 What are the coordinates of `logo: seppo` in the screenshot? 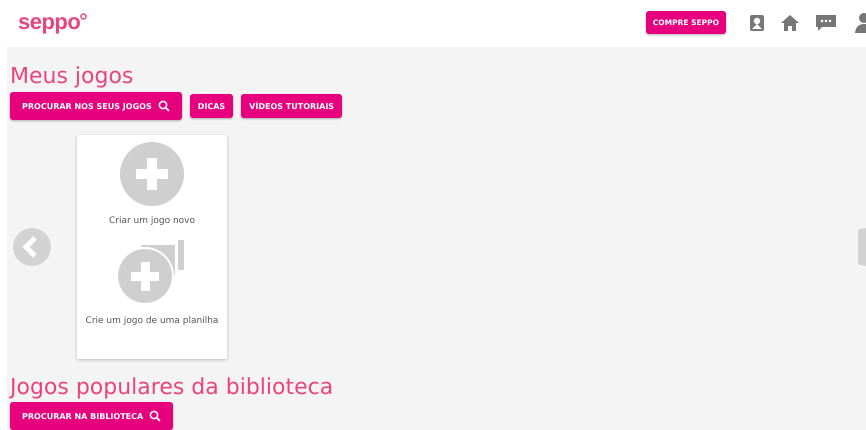 It's located at (49, 21).